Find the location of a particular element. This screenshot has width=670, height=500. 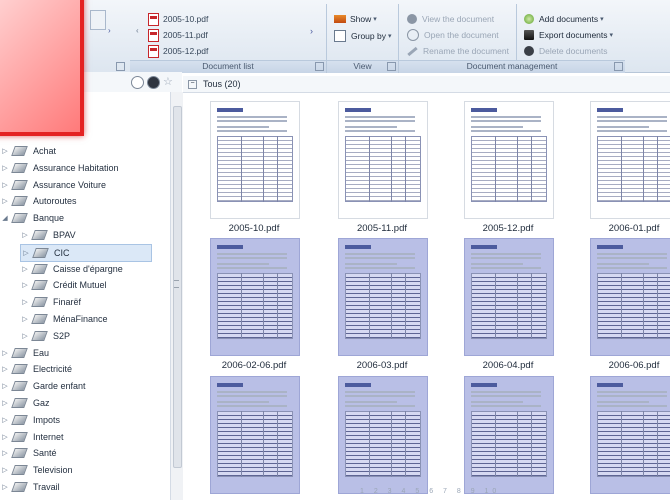

info-icon is located at coordinates (153, 82).